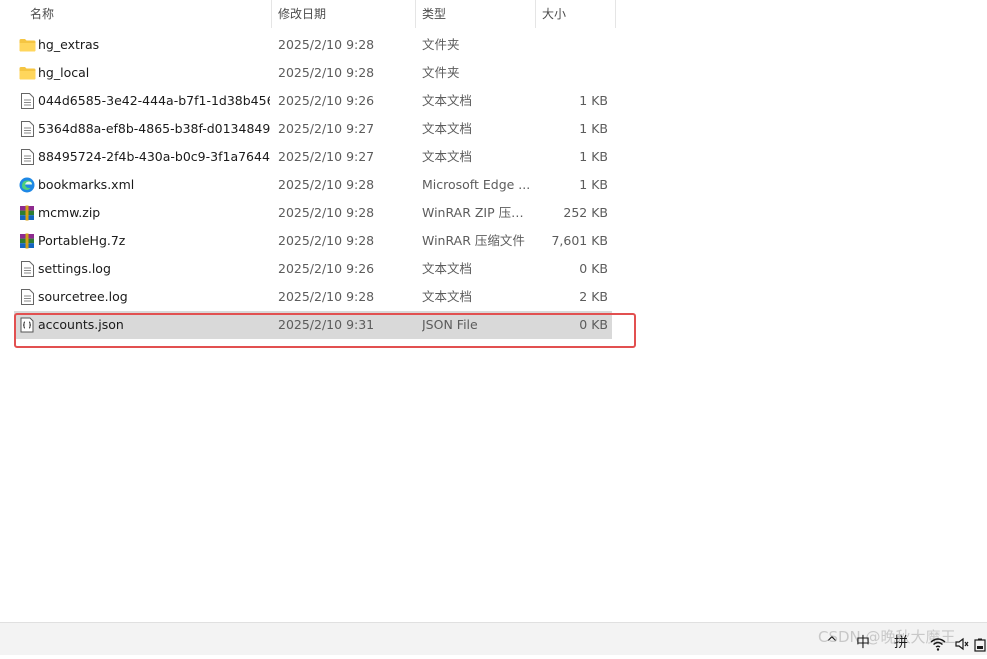 The height and width of the screenshot is (659, 987). What do you see at coordinates (42, 14) in the screenshot?
I see `column-header-name-label: 名称` at bounding box center [42, 14].